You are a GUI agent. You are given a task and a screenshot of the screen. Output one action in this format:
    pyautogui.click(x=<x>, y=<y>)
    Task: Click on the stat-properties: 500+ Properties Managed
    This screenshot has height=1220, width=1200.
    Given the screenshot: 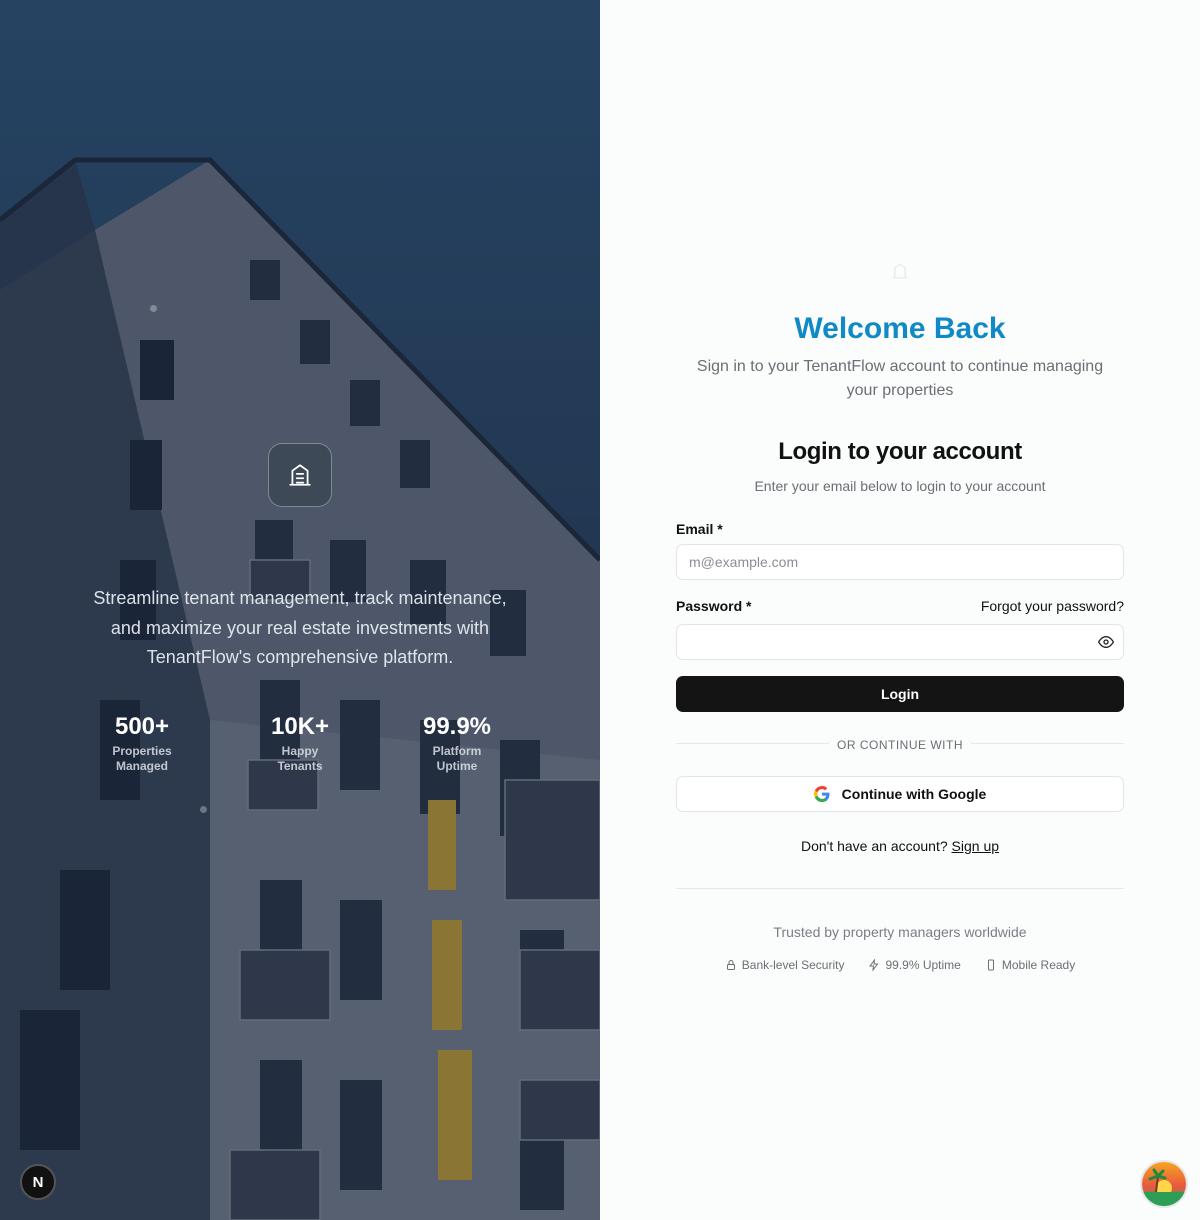 What is the action you would take?
    pyautogui.click(x=142, y=742)
    